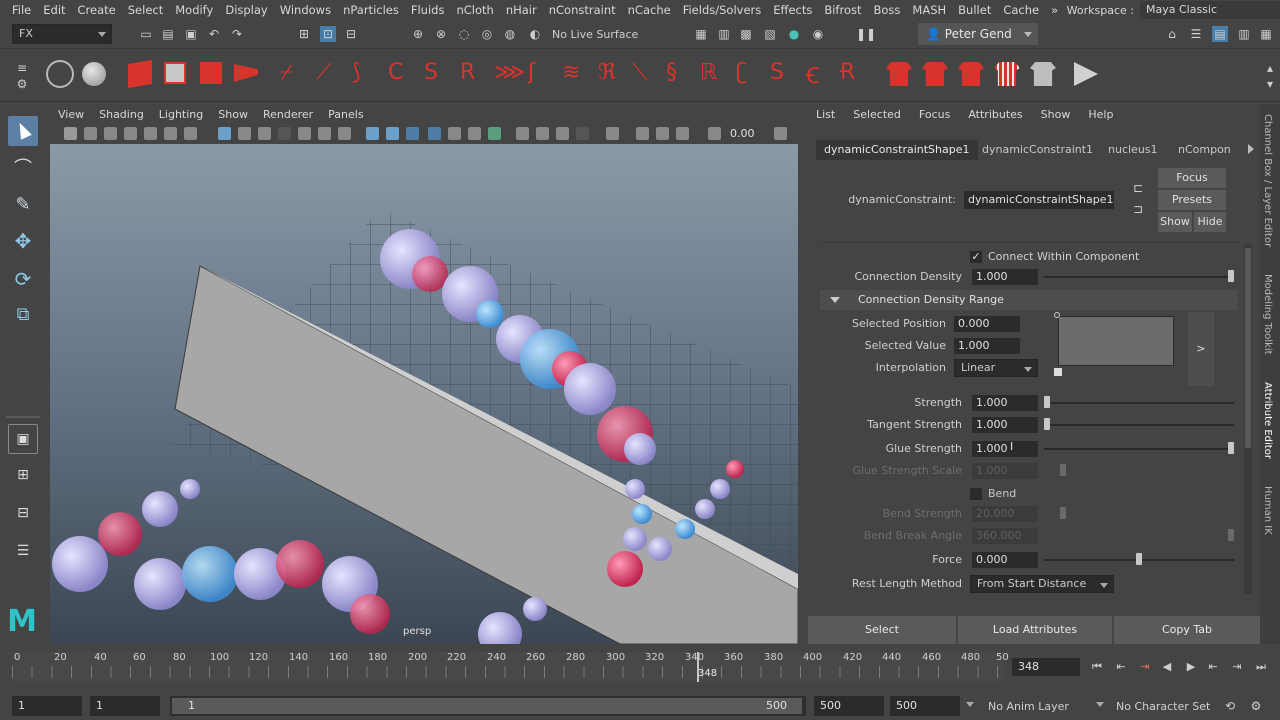  Describe the element at coordinates (494, 133) in the screenshot. I see `ambient-occlusion-icon` at that location.